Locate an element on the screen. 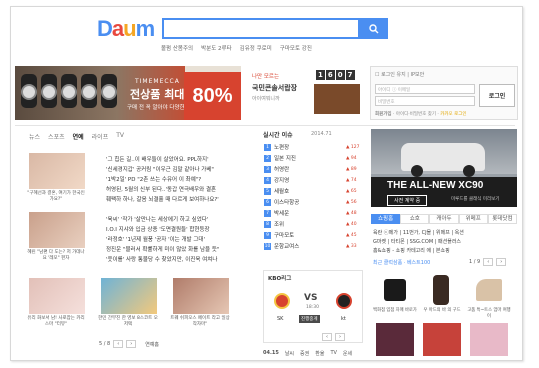 The image size is (539, 368). tab-shopping: 위메프 is located at coordinates (473, 219).